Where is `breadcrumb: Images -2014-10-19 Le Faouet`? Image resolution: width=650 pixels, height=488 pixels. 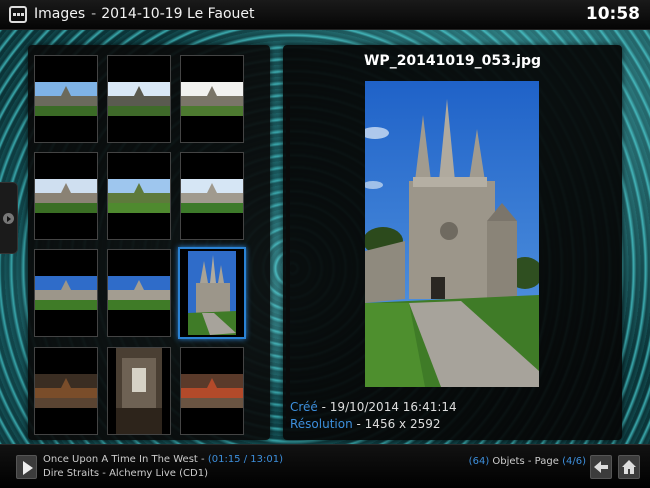 breadcrumb: Images -2014-10-19 Le Faouet is located at coordinates (144, 14).